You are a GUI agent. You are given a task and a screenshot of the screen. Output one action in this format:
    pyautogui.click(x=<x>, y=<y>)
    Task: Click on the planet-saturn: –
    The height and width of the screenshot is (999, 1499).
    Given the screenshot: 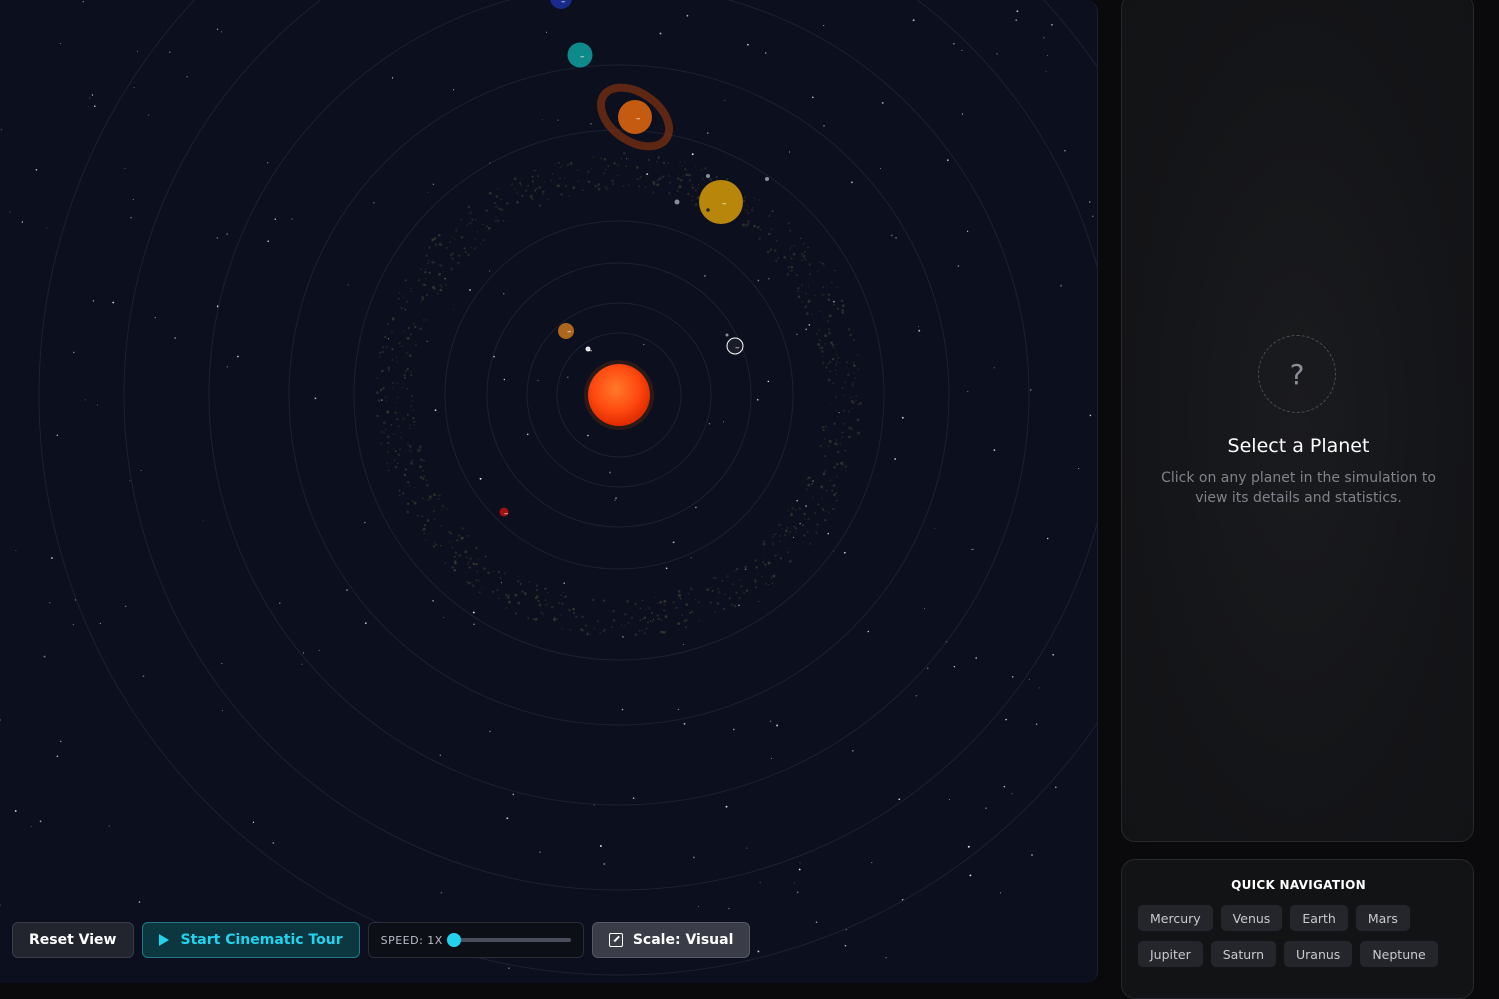 What is the action you would take?
    pyautogui.click(x=635, y=117)
    